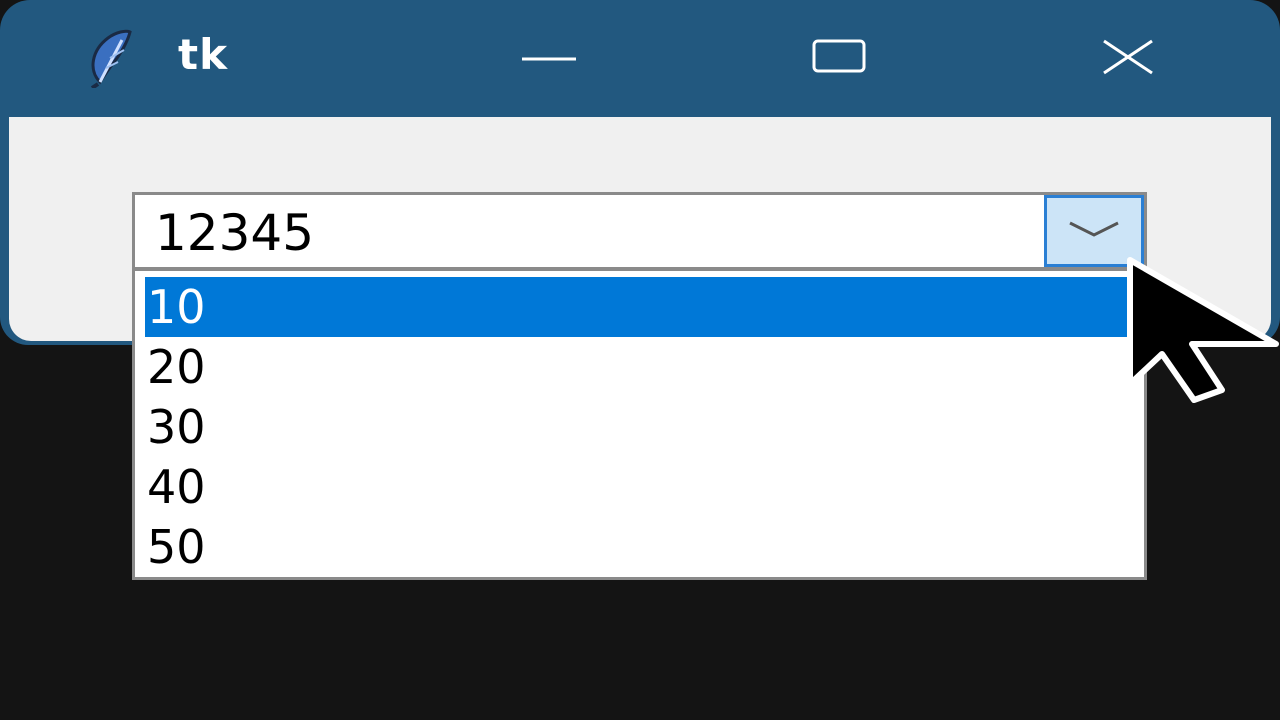 This screenshot has width=1280, height=720. I want to click on close-button, so click(1128, 58).